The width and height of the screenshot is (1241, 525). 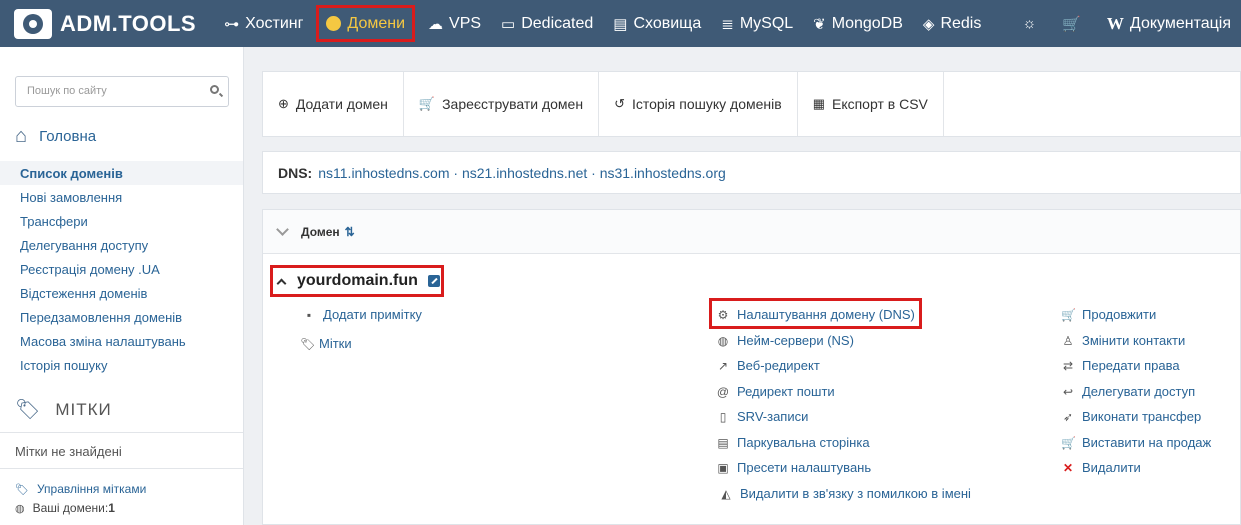 I want to click on search-input: Пошук по сайту, so click(x=122, y=91).